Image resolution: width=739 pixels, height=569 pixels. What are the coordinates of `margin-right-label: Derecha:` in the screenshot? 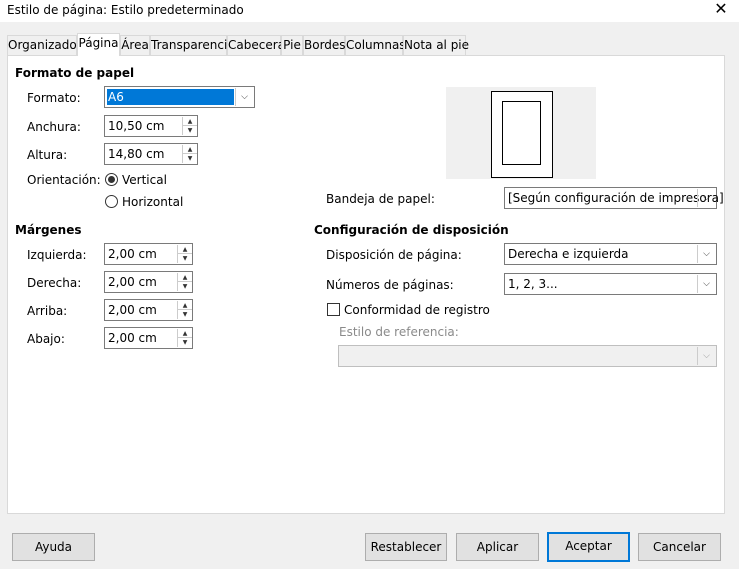 It's located at (54, 283).